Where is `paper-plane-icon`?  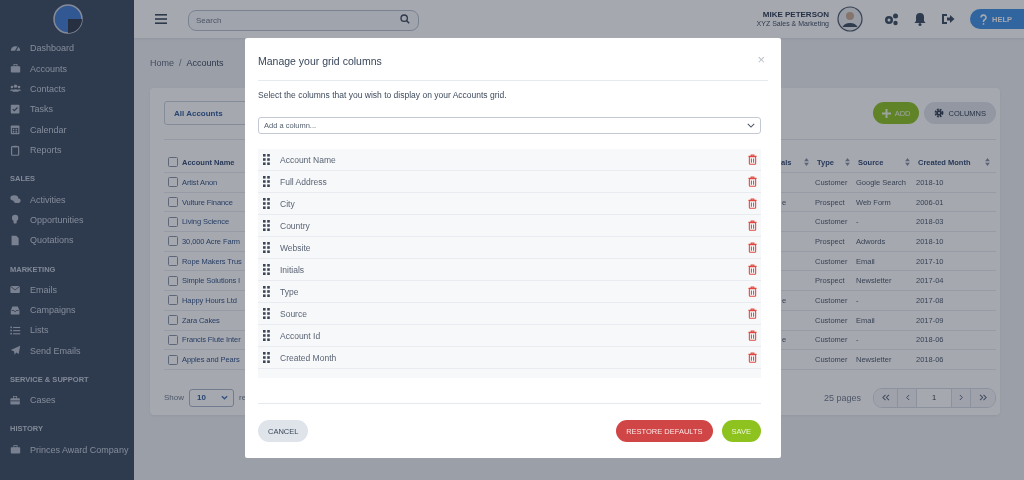 paper-plane-icon is located at coordinates (15, 351).